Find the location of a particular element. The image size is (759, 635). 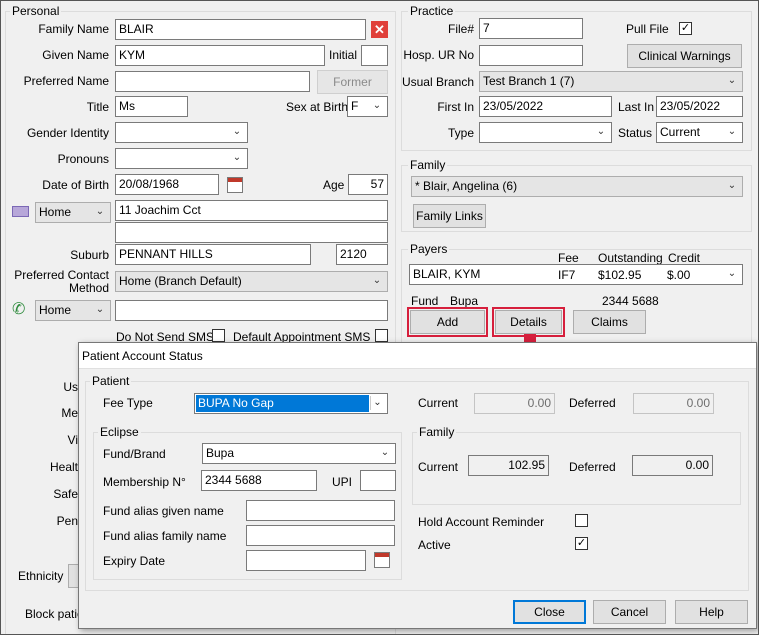

type-select: ⌄ is located at coordinates (545, 132).